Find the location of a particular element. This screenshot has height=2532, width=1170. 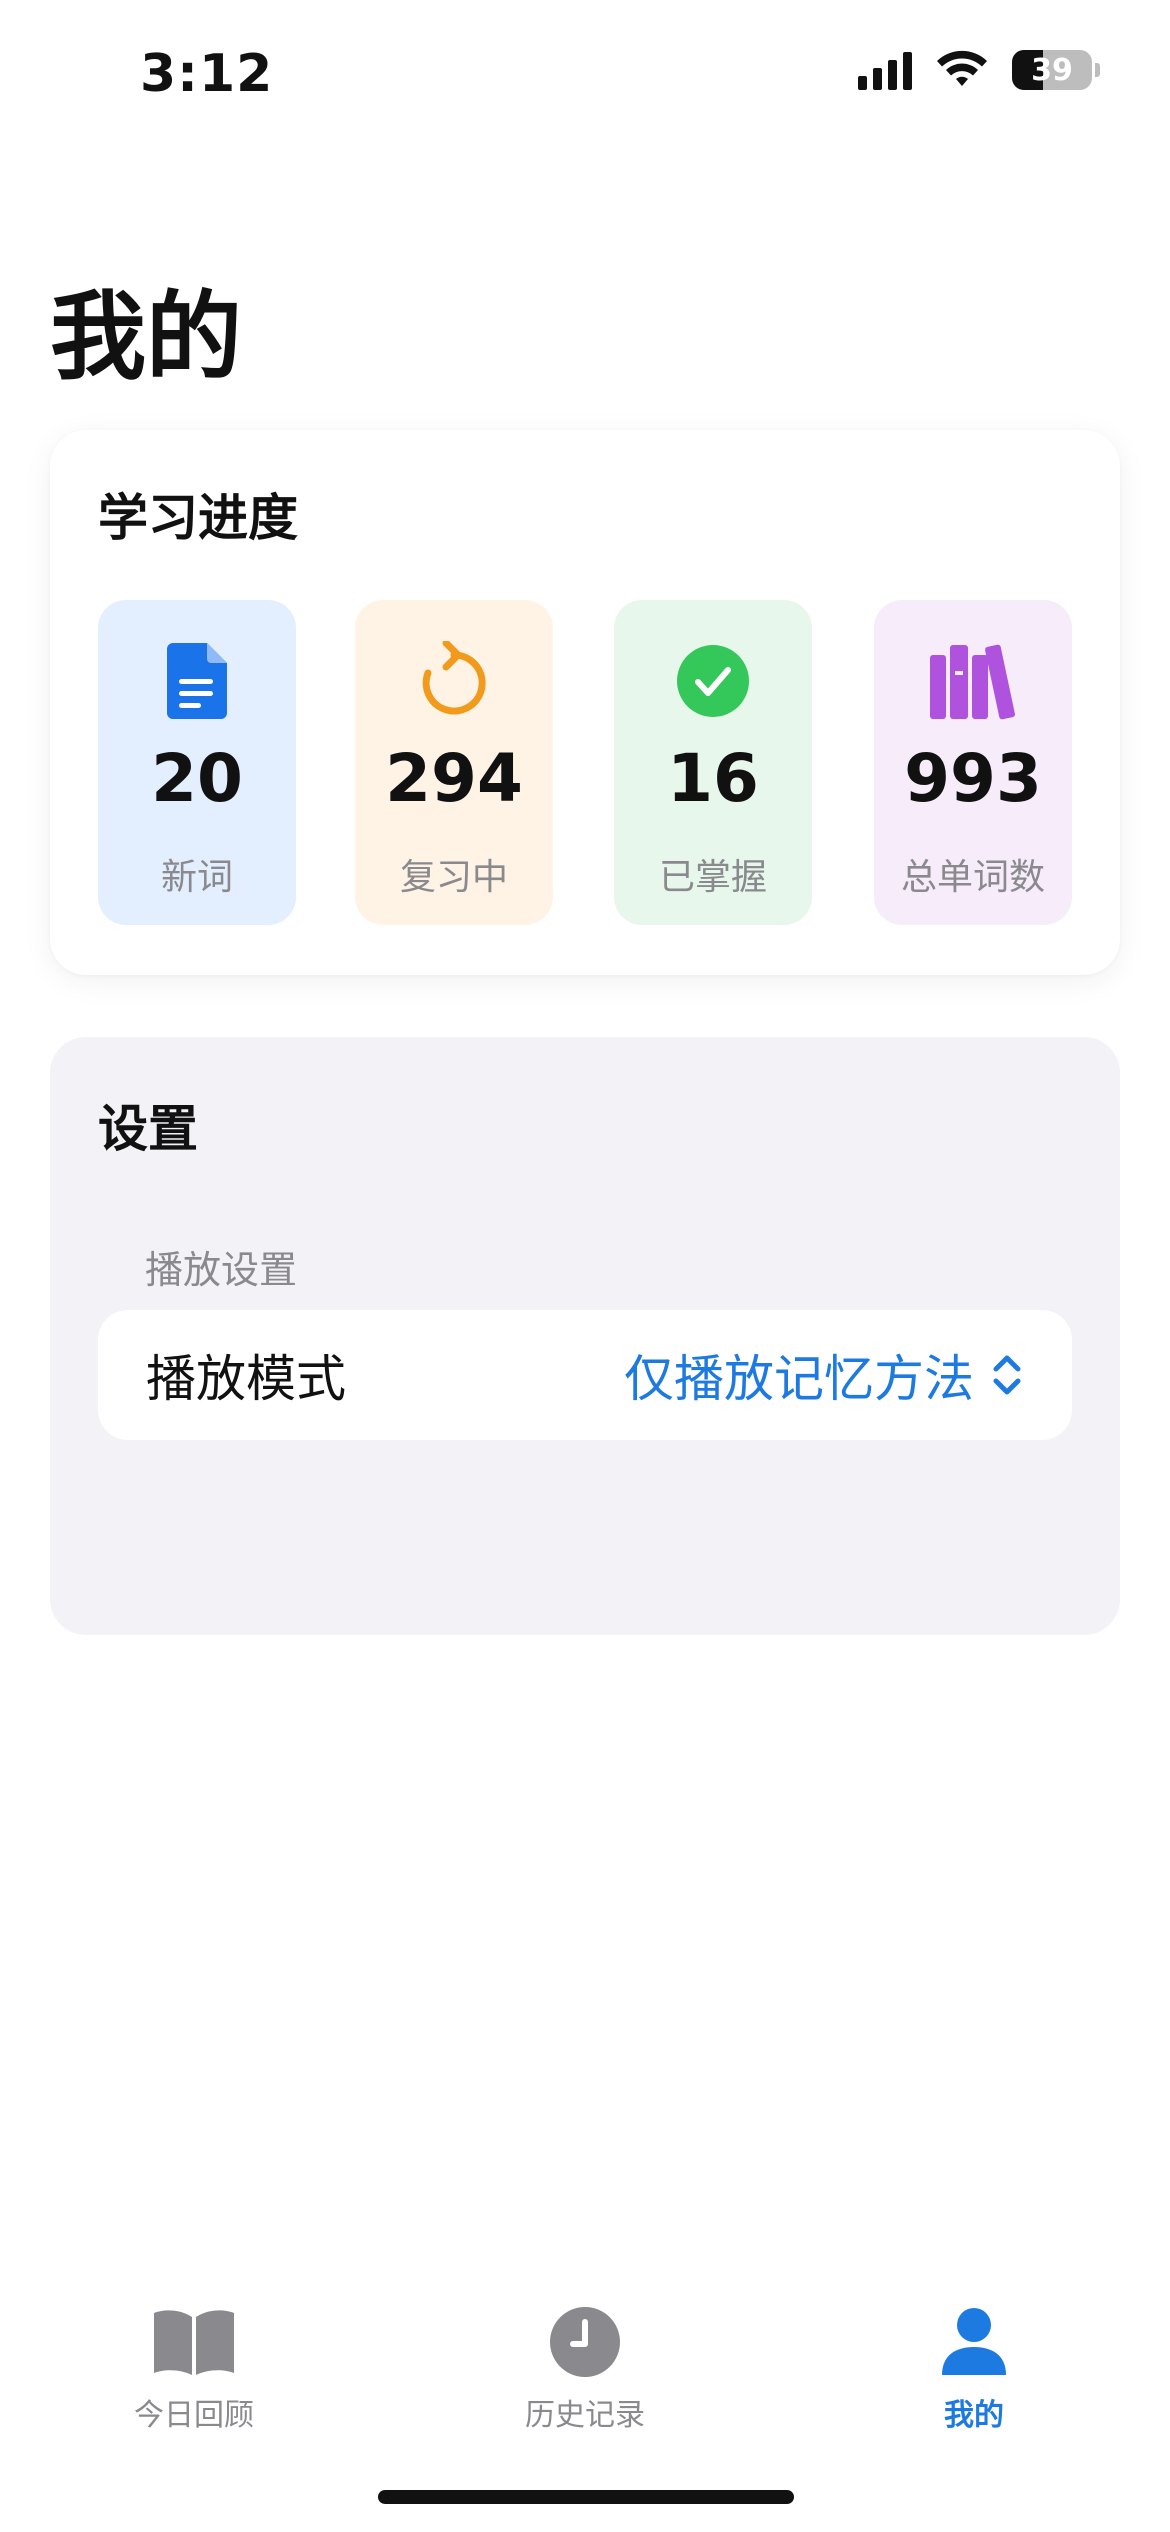

status-icons: 39 is located at coordinates (979, 70).